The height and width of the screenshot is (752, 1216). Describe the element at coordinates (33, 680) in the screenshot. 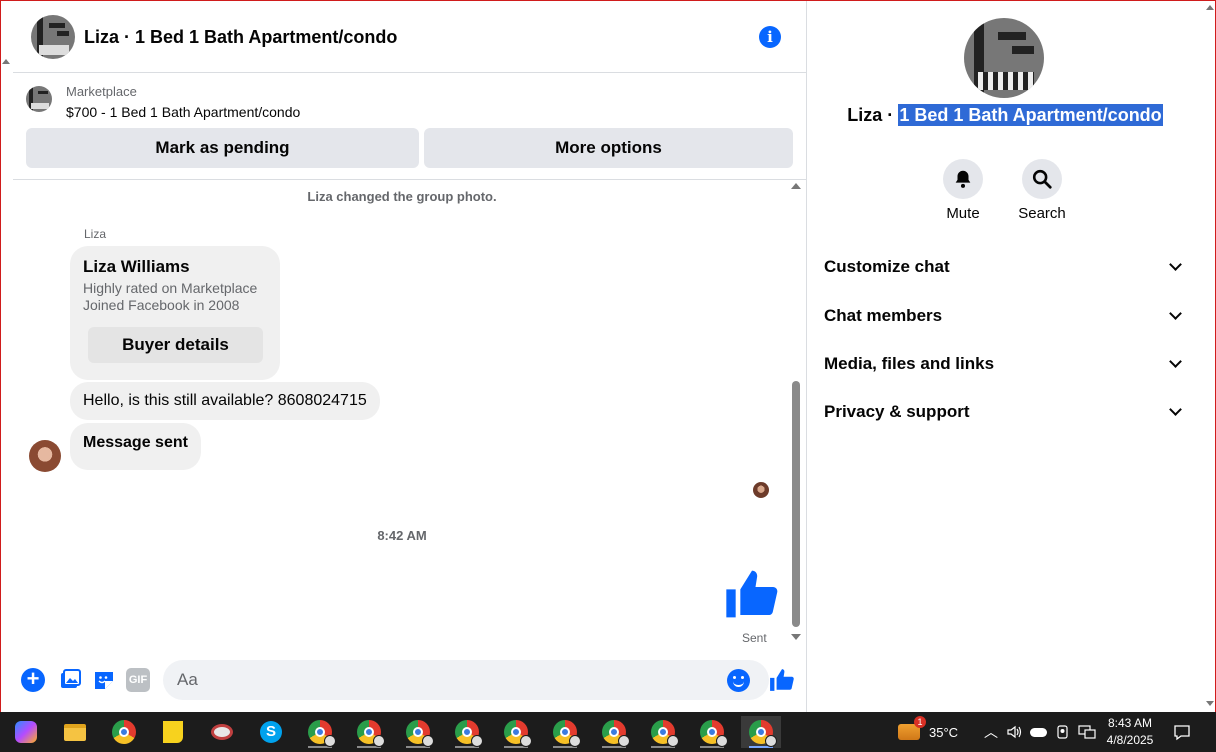

I see `plus-icon: +` at that location.